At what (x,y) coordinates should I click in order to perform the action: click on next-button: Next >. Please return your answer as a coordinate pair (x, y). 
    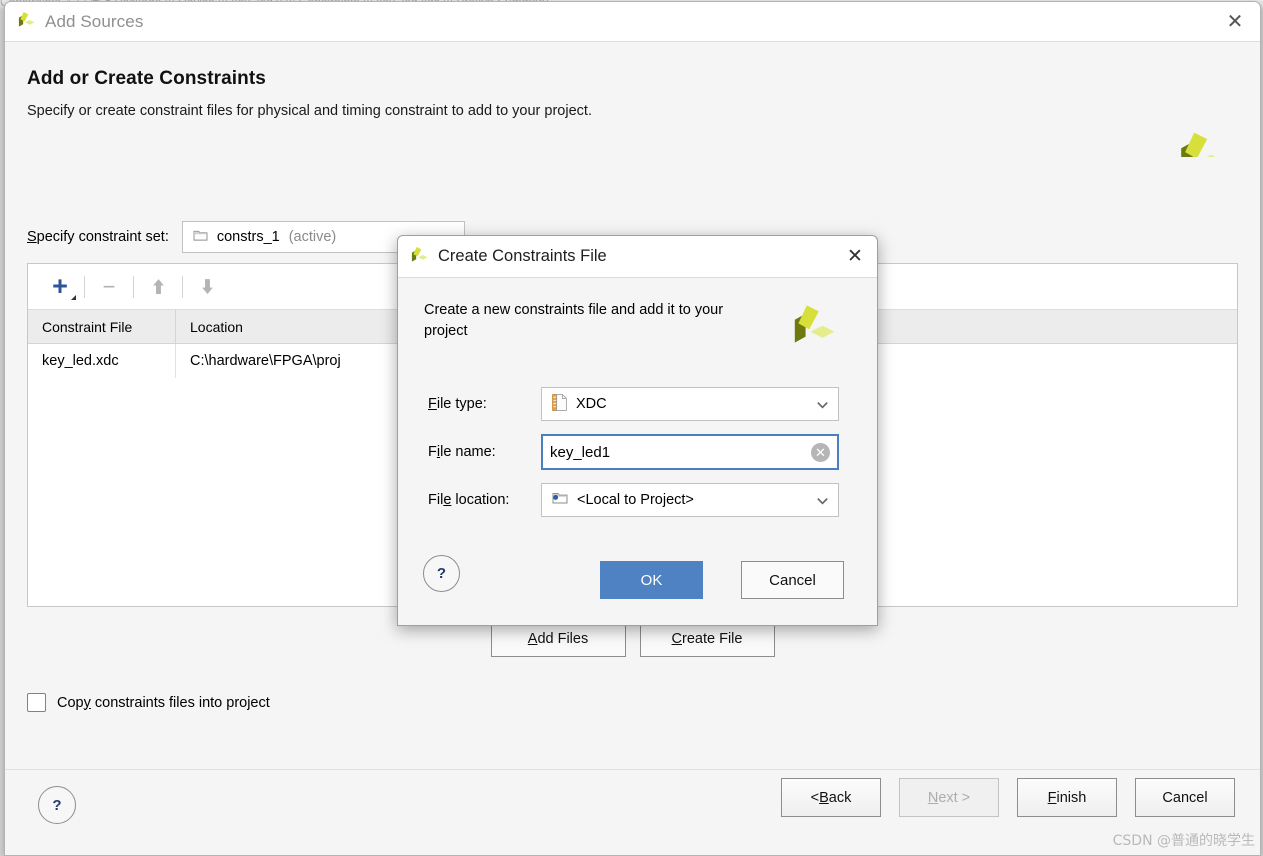
    Looking at the image, I should click on (949, 797).